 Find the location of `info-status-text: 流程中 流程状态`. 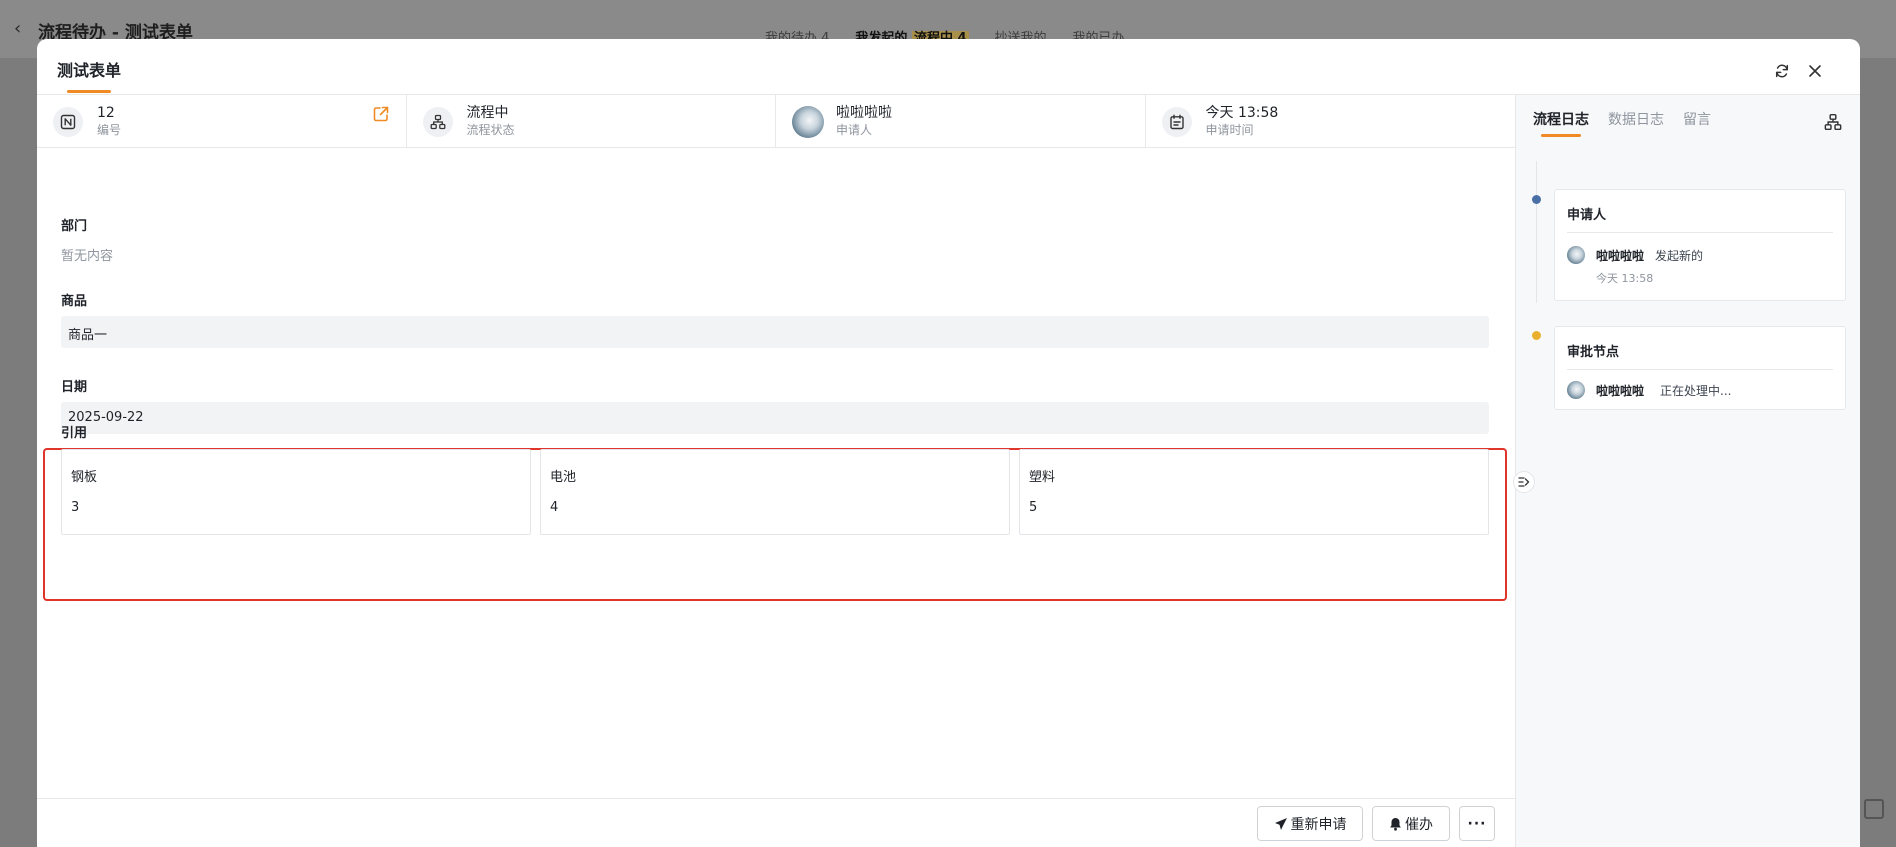

info-status-text: 流程中 流程状态 is located at coordinates (491, 121).